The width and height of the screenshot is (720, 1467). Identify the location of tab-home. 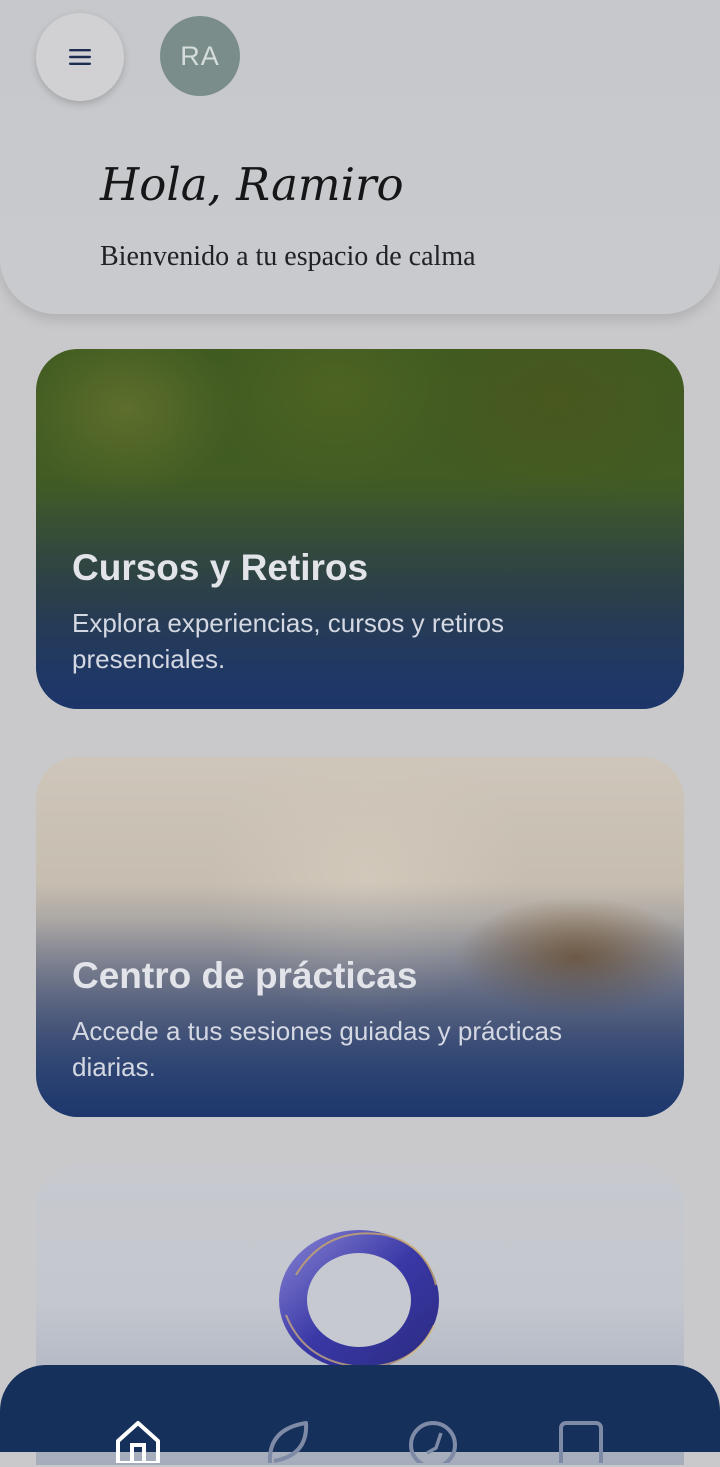
(138, 1440).